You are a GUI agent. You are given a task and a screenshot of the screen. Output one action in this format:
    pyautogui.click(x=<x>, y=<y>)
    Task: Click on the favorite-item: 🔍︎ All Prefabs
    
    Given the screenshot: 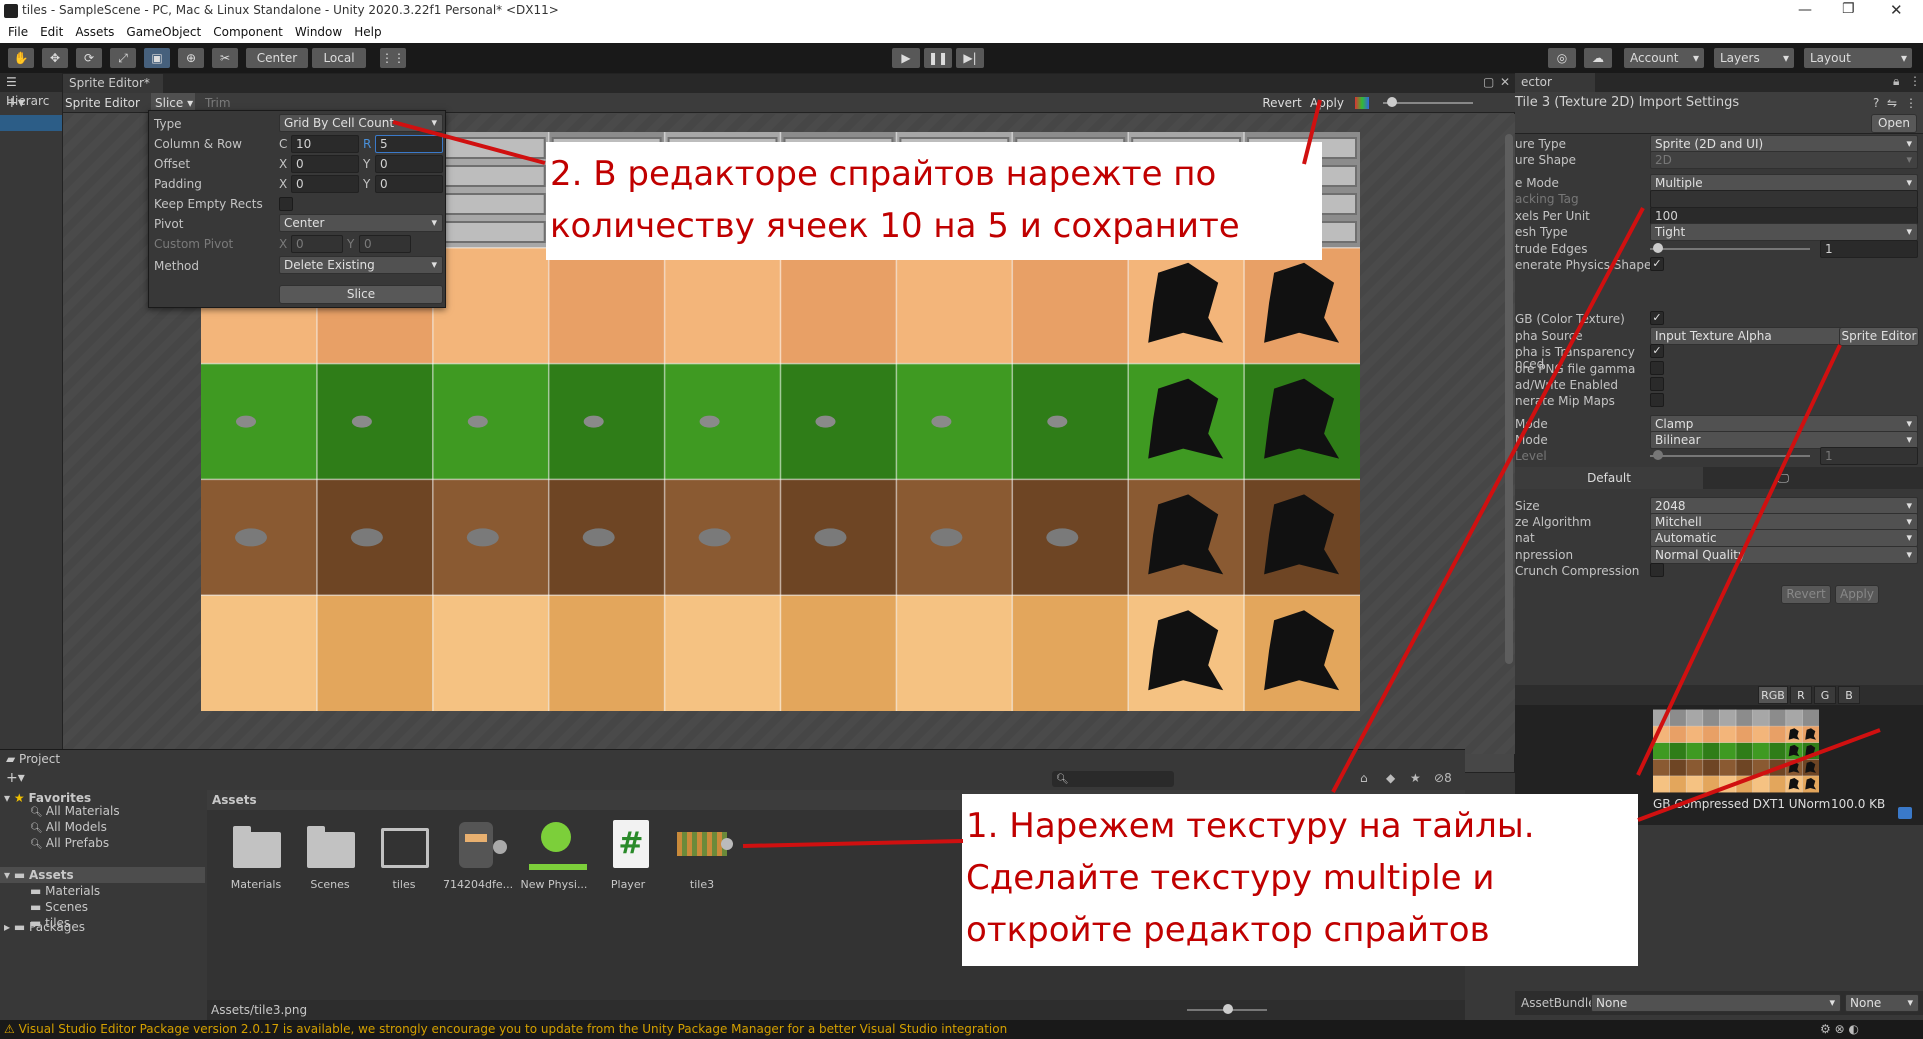 What is the action you would take?
    pyautogui.click(x=69, y=844)
    